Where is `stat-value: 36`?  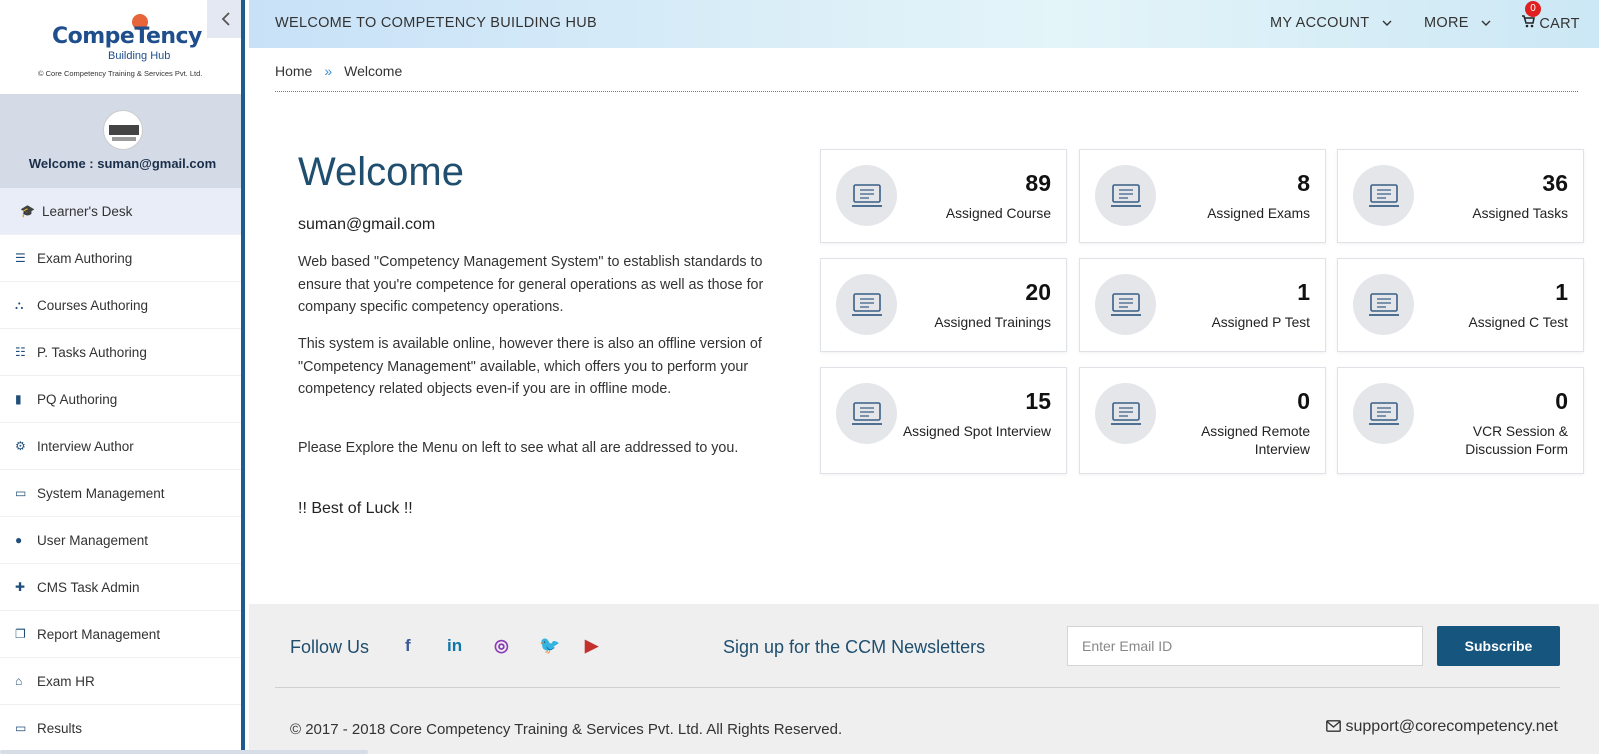 stat-value: 36 is located at coordinates (1555, 183).